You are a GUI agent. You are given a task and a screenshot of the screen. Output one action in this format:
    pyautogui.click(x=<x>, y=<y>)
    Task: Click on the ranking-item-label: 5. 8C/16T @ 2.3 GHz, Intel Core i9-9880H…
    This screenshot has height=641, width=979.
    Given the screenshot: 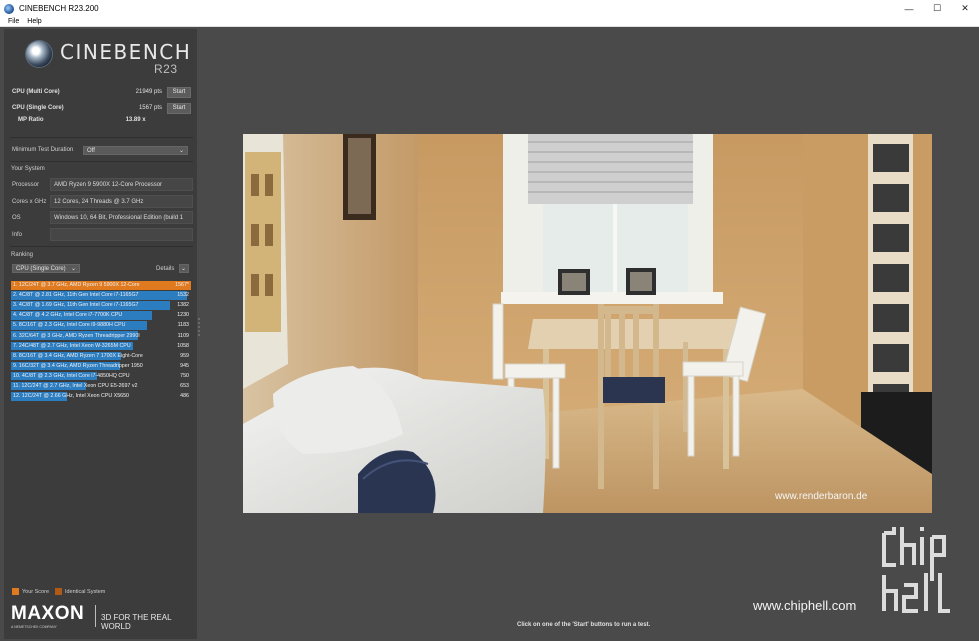 What is the action you would take?
    pyautogui.click(x=69, y=325)
    